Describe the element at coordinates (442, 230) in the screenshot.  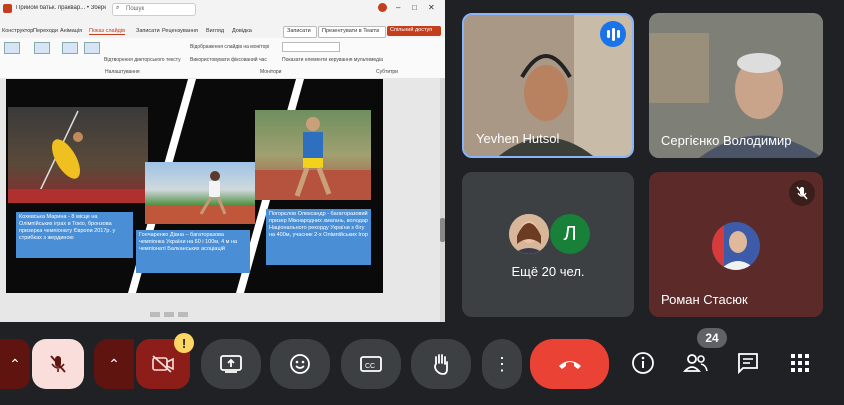
I see `scrollbar-thumb` at that location.